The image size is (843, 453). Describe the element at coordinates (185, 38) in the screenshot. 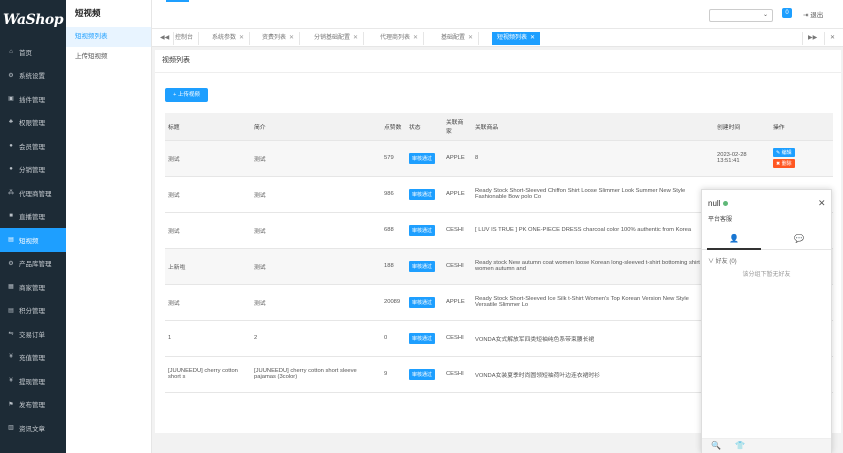

I see `tab-0: 控制台` at that location.